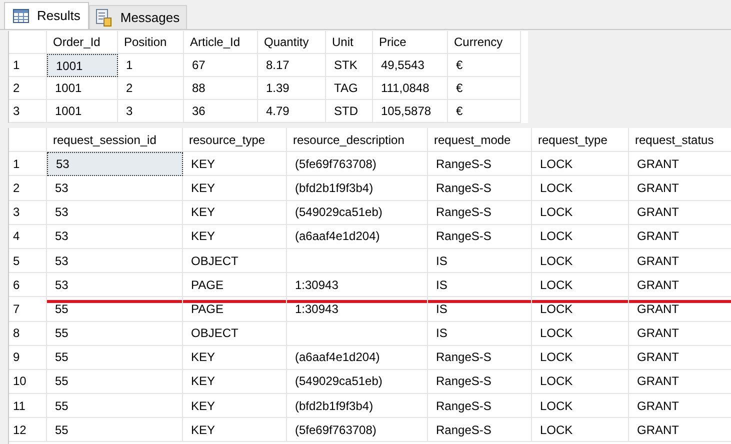 The height and width of the screenshot is (444, 731). What do you see at coordinates (138, 17) in the screenshot?
I see `tab: Messages` at bounding box center [138, 17].